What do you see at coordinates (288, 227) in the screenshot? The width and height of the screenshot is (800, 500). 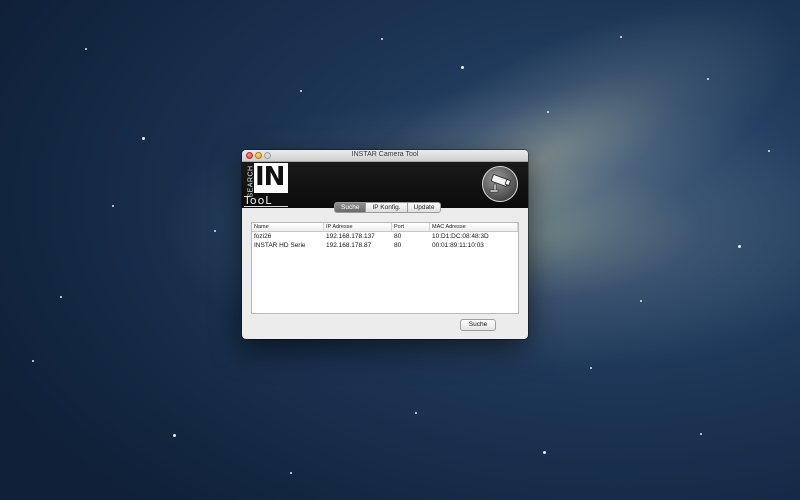 I see `column-header-name: Name` at bounding box center [288, 227].